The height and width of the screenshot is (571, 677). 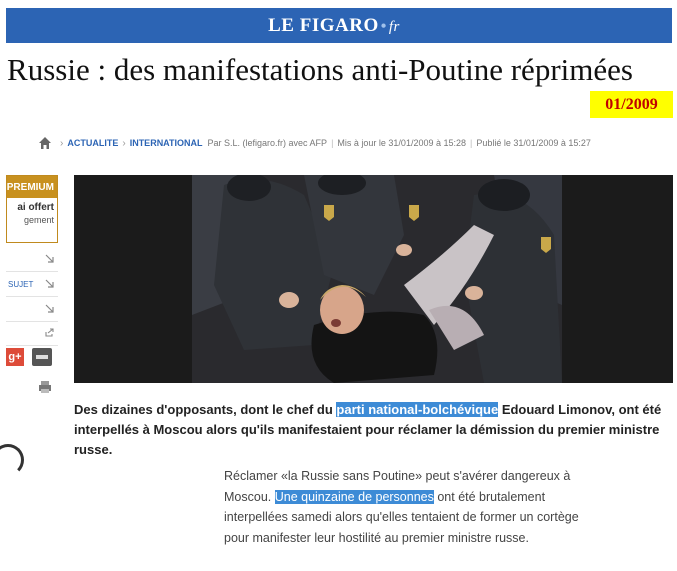 What do you see at coordinates (334, 26) in the screenshot?
I see `site-logo: LE FIGARO • fr` at bounding box center [334, 26].